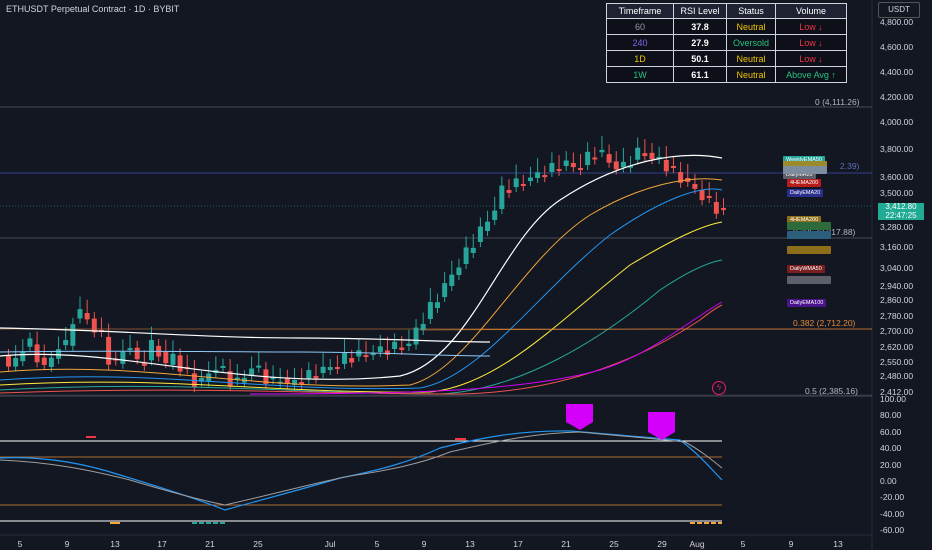 The image size is (932, 550). I want to click on price-tick: 3,280.00, so click(897, 227).